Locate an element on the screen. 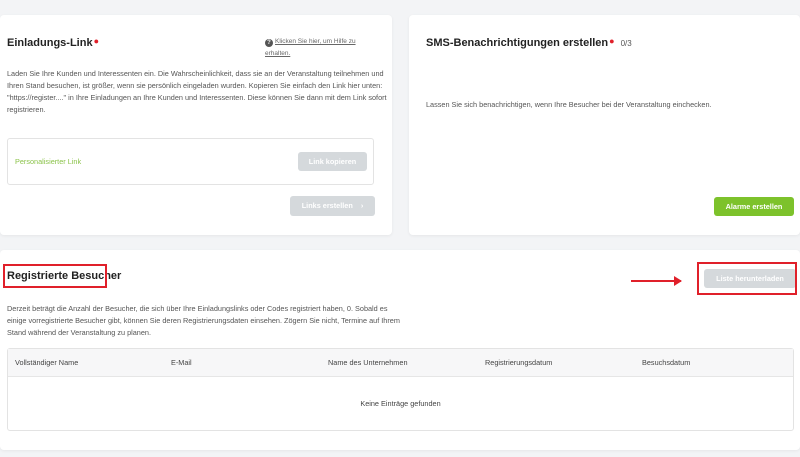  download-highlight-box is located at coordinates (747, 278).